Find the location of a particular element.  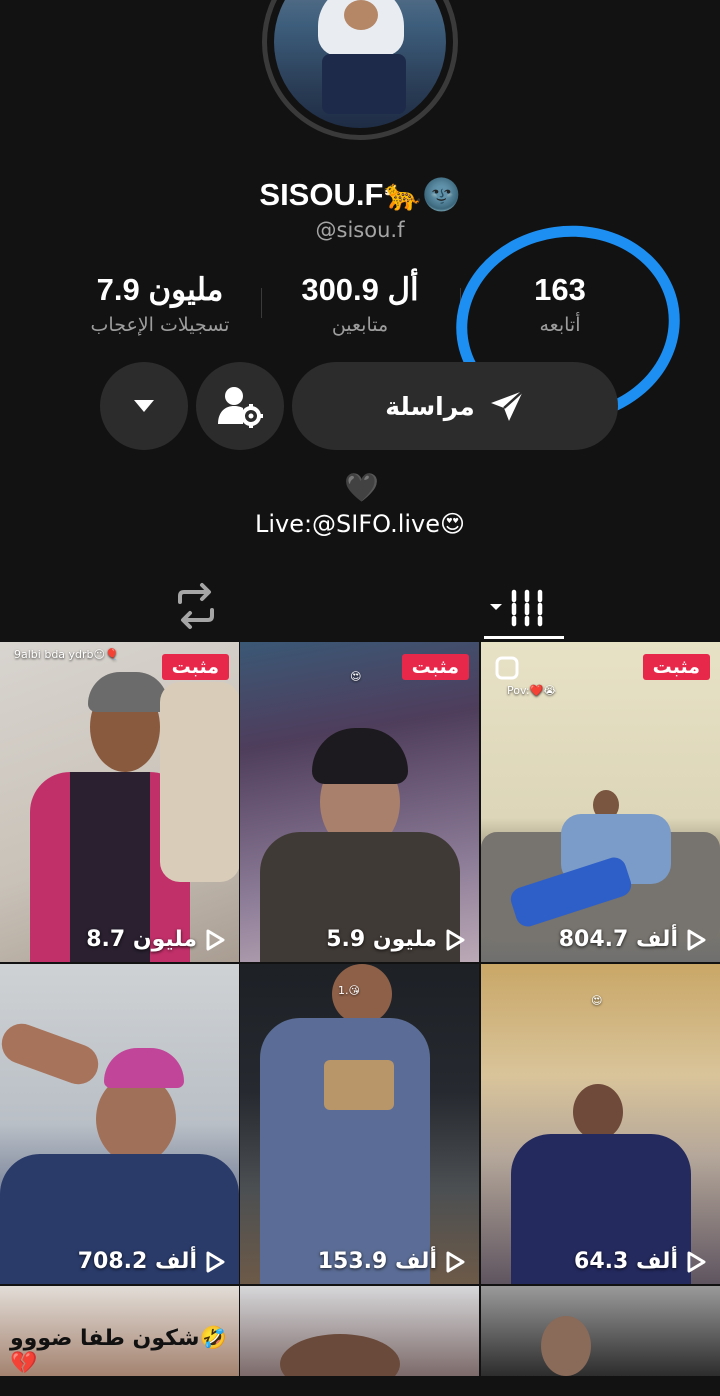

video-caption: شكون طفا ضووو🤣💔 is located at coordinates (118, 1351).